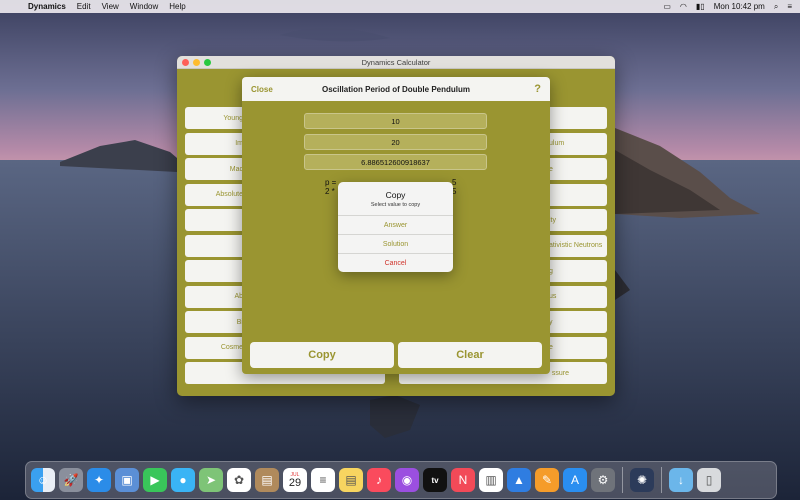 This screenshot has height=500, width=800. Describe the element at coordinates (776, 7) in the screenshot. I see `search-icon: ⌕` at that location.